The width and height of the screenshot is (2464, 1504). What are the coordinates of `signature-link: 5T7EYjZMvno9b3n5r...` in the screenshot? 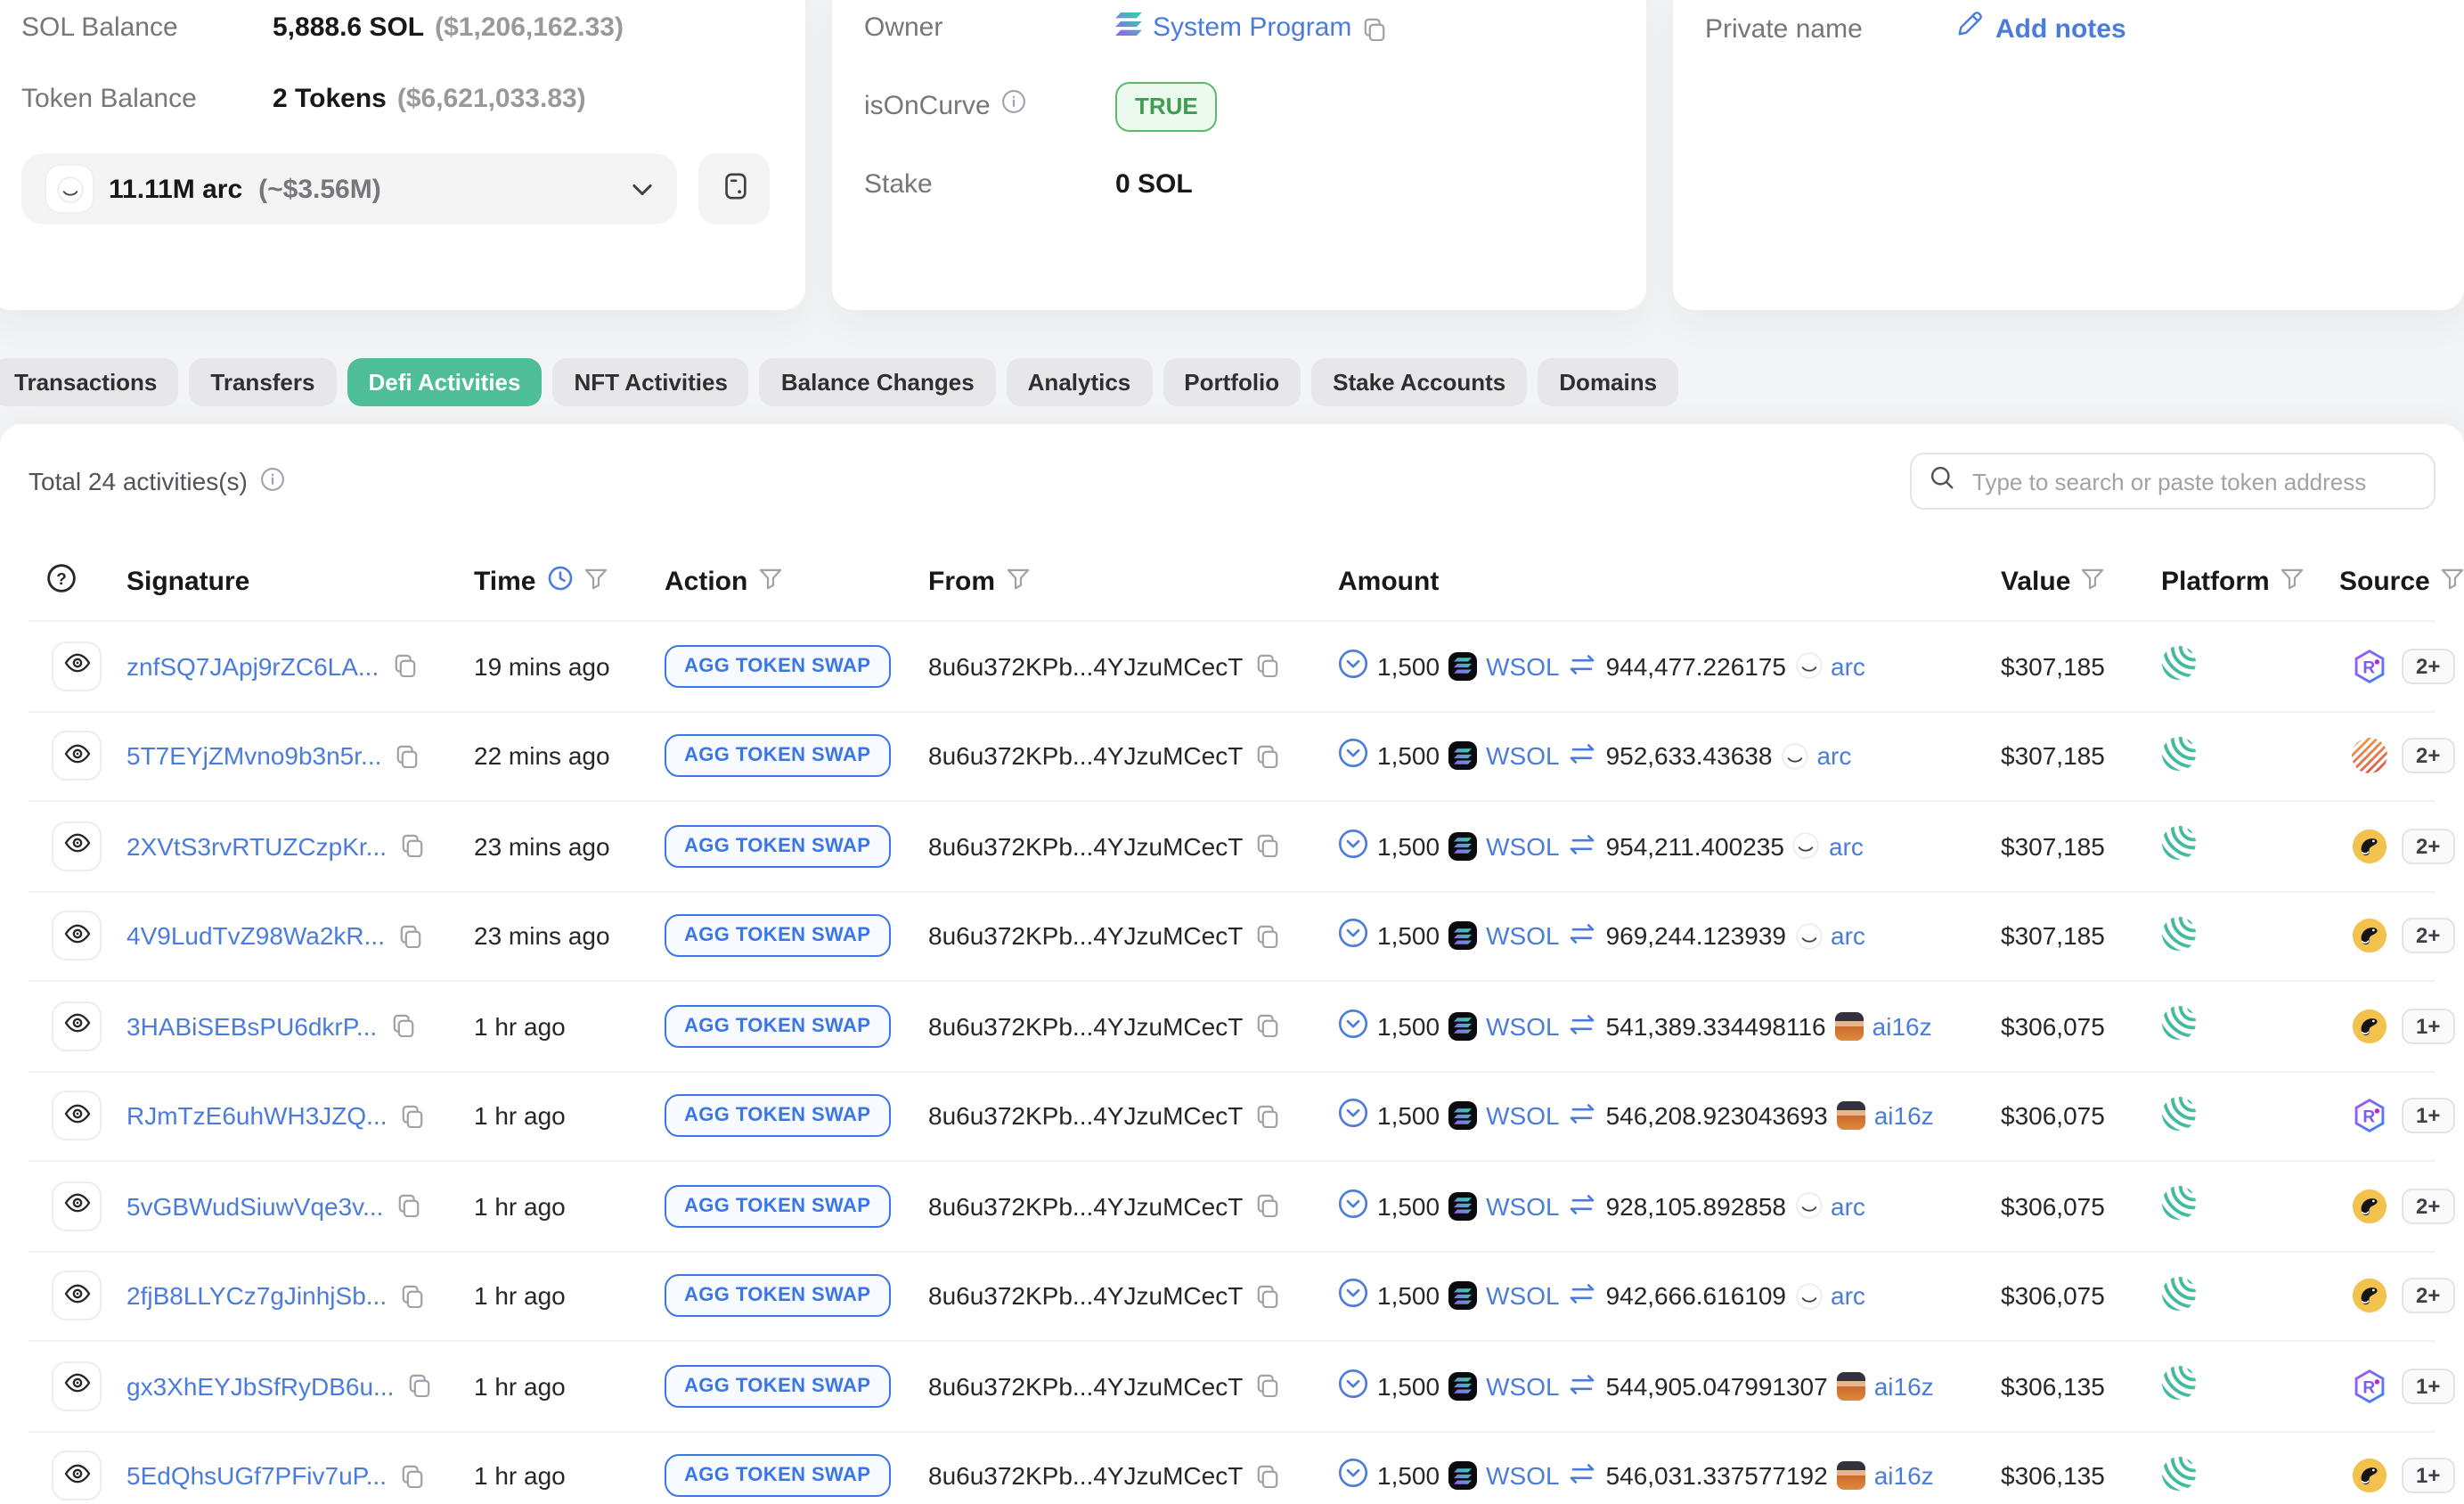 It's located at (254, 756).